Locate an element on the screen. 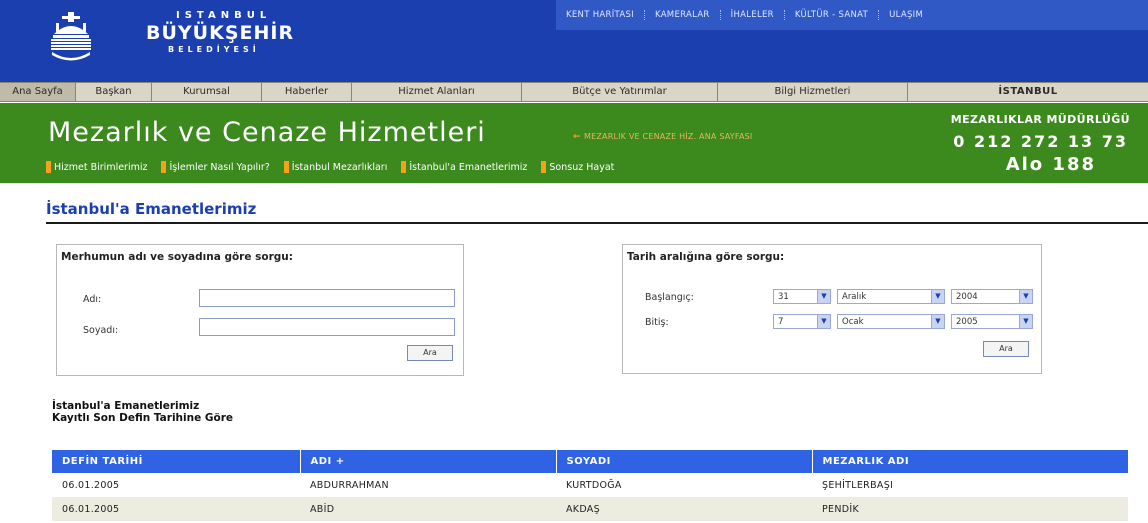  start-month-value: Aralık is located at coordinates (854, 296).